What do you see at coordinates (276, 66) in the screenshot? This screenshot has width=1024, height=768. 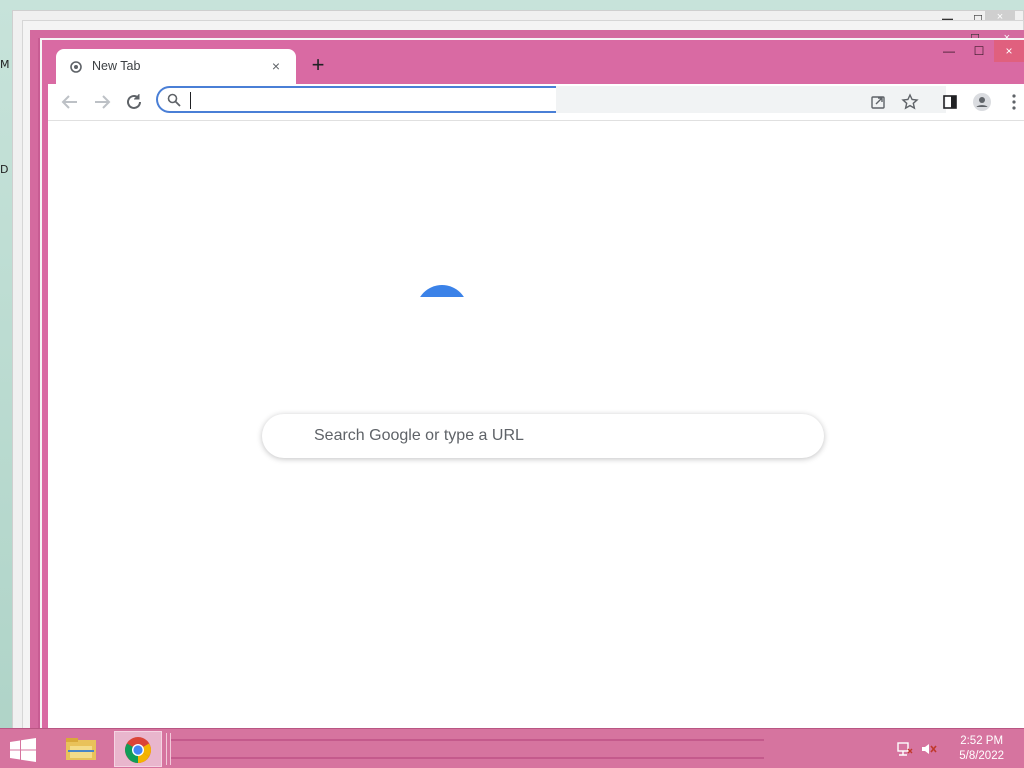 I see `tab-close-icon: ×` at bounding box center [276, 66].